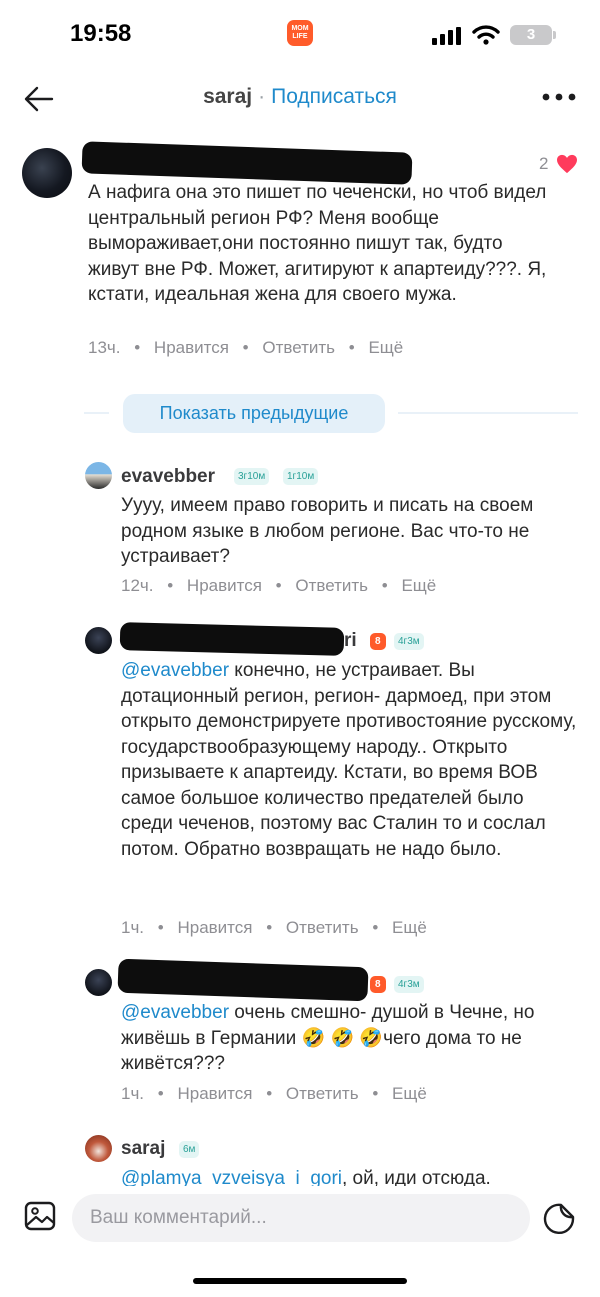 The height and width of the screenshot is (1297, 600). Describe the element at coordinates (488, 413) in the screenshot. I see `divider-right` at that location.